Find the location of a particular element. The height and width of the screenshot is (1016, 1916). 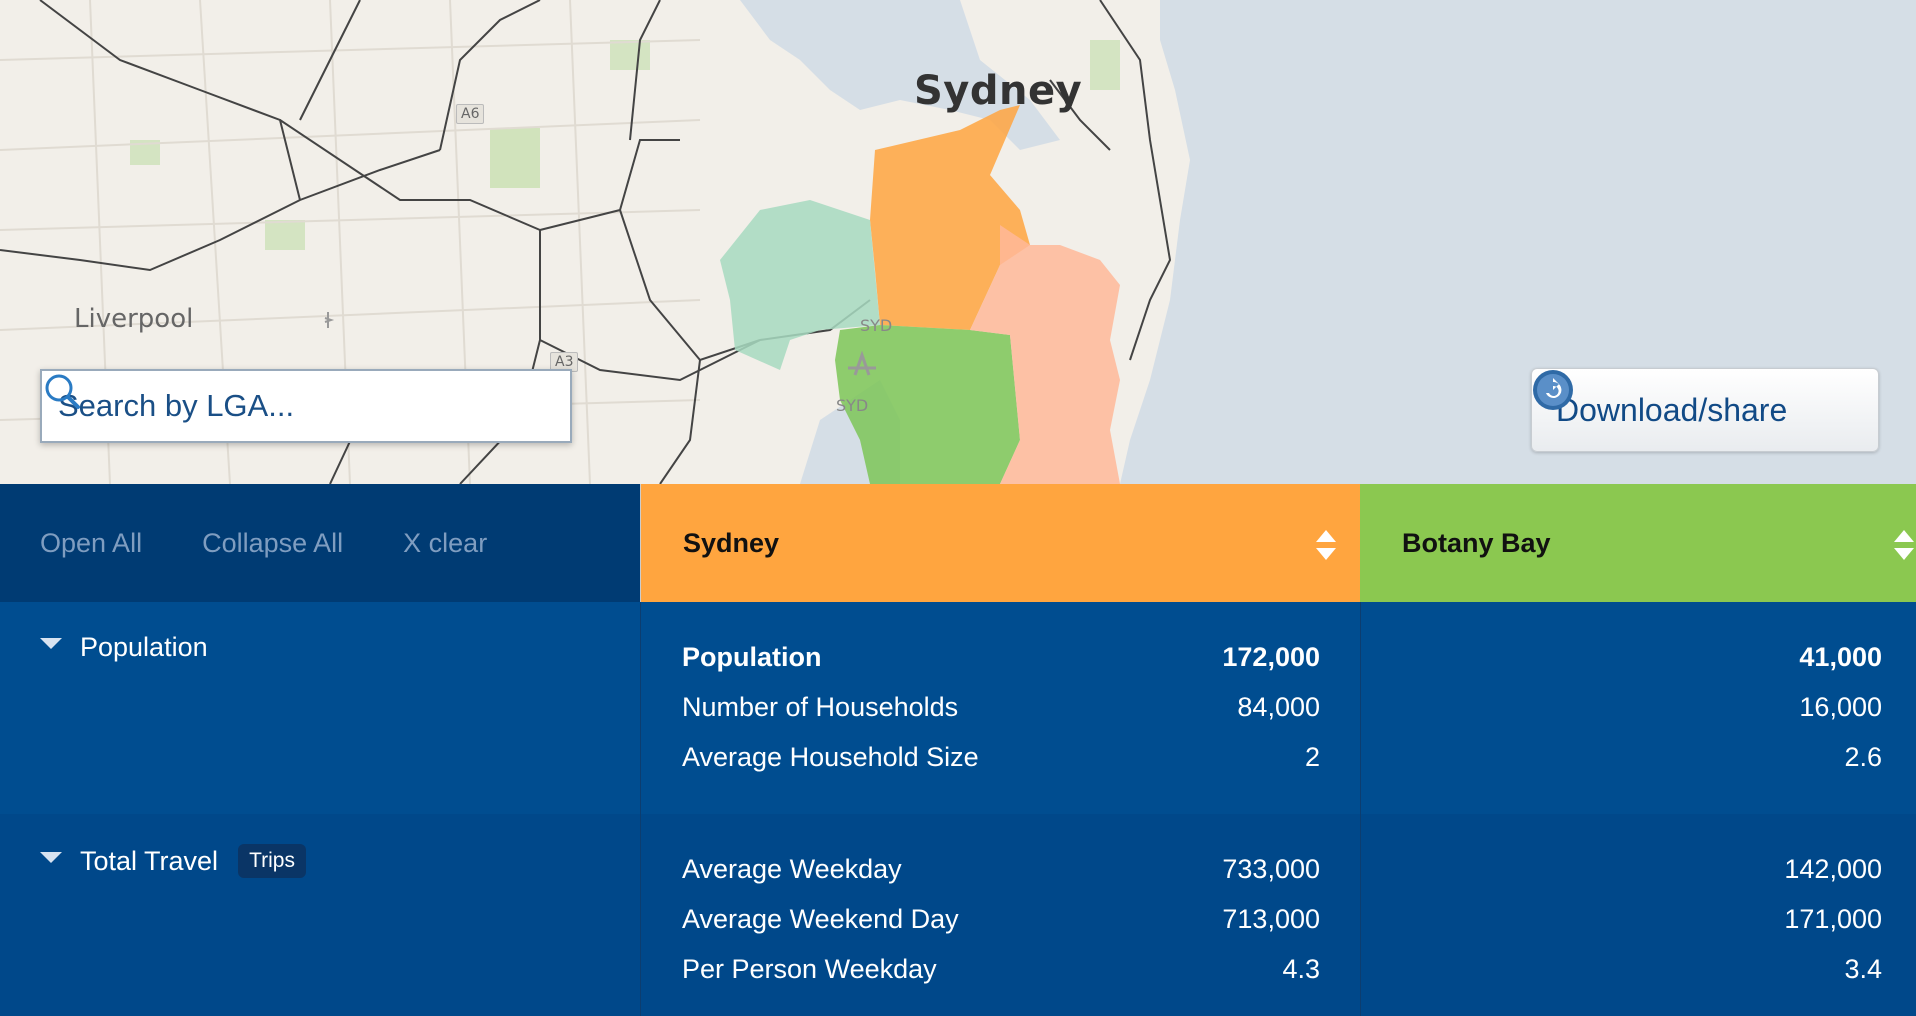

table-row: Per Person Weekday 4.3 is located at coordinates (1001, 969).